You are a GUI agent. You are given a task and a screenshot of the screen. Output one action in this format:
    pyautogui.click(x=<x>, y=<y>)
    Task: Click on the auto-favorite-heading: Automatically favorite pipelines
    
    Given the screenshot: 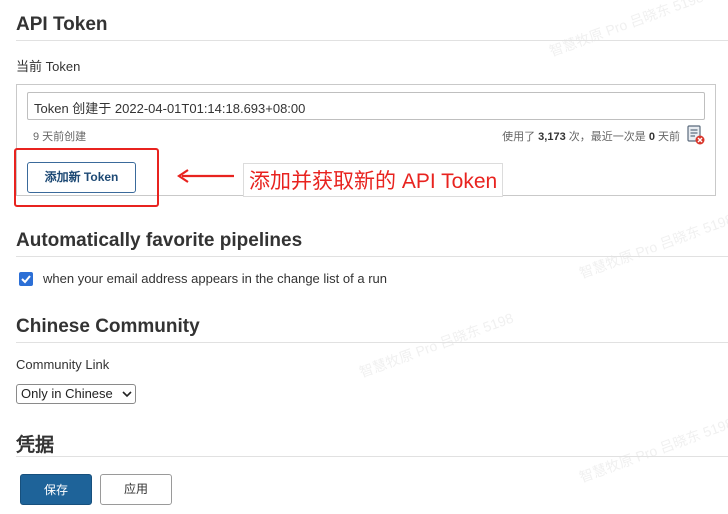 What is the action you would take?
    pyautogui.click(x=159, y=240)
    